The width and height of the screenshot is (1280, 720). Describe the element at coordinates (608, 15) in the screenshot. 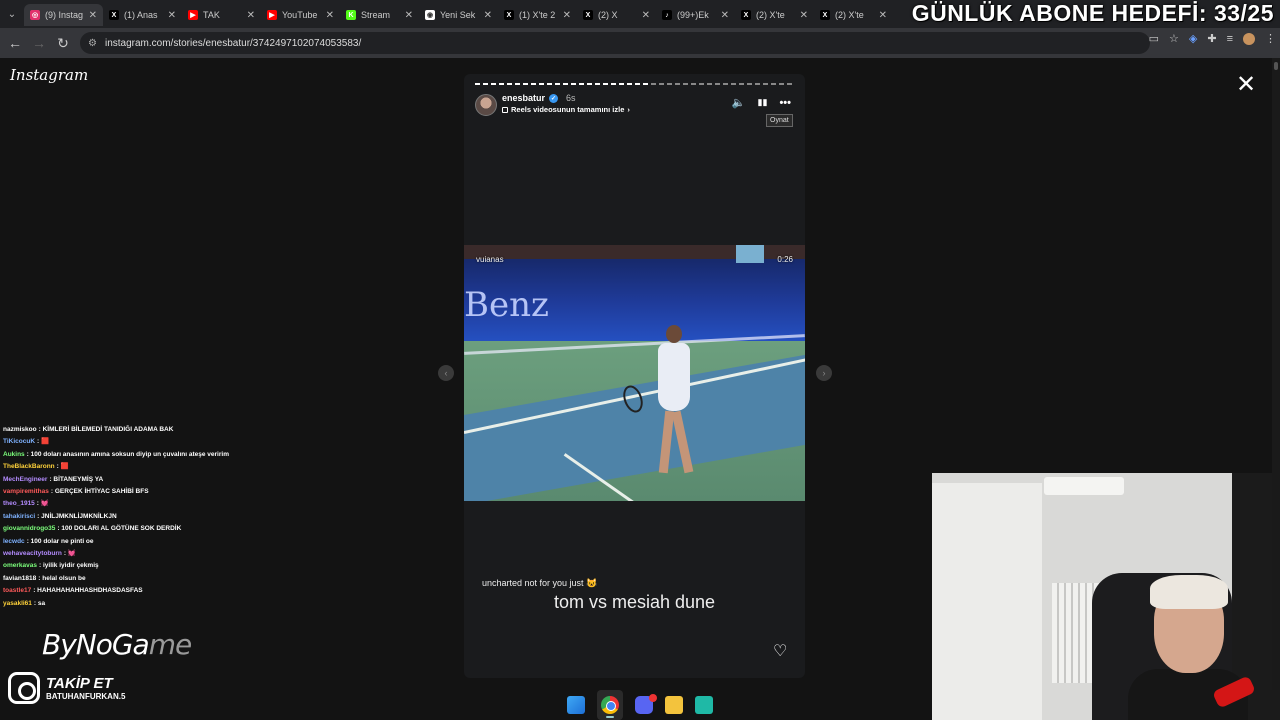

I see `tab-label: (2) X` at that location.